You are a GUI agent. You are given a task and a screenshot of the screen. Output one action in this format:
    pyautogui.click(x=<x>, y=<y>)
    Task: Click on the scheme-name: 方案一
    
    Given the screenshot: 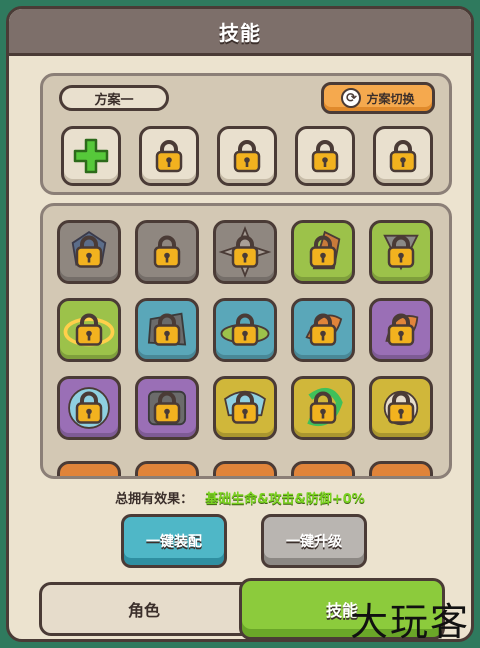 What is the action you would take?
    pyautogui.click(x=114, y=98)
    